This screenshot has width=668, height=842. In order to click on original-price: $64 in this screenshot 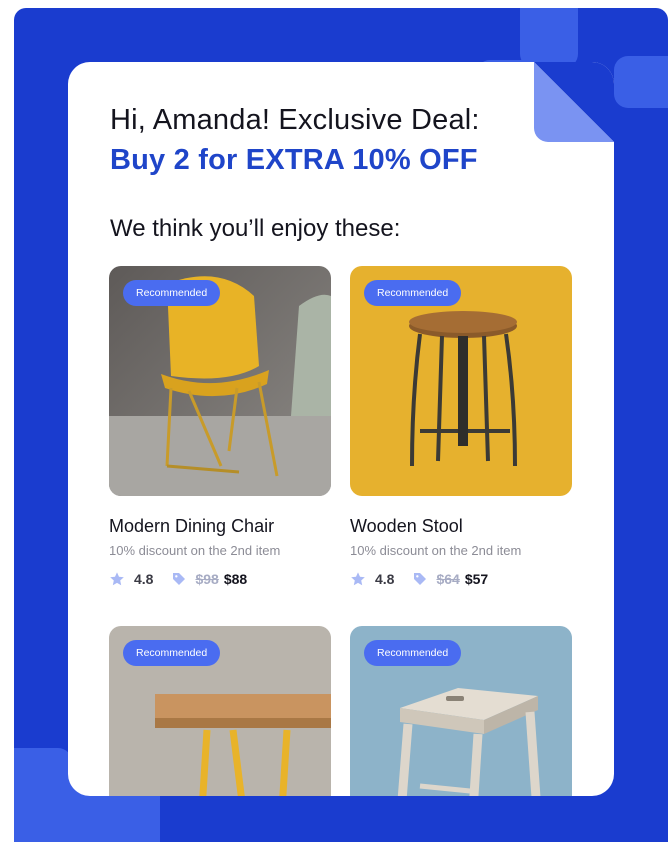, I will do `click(448, 579)`.